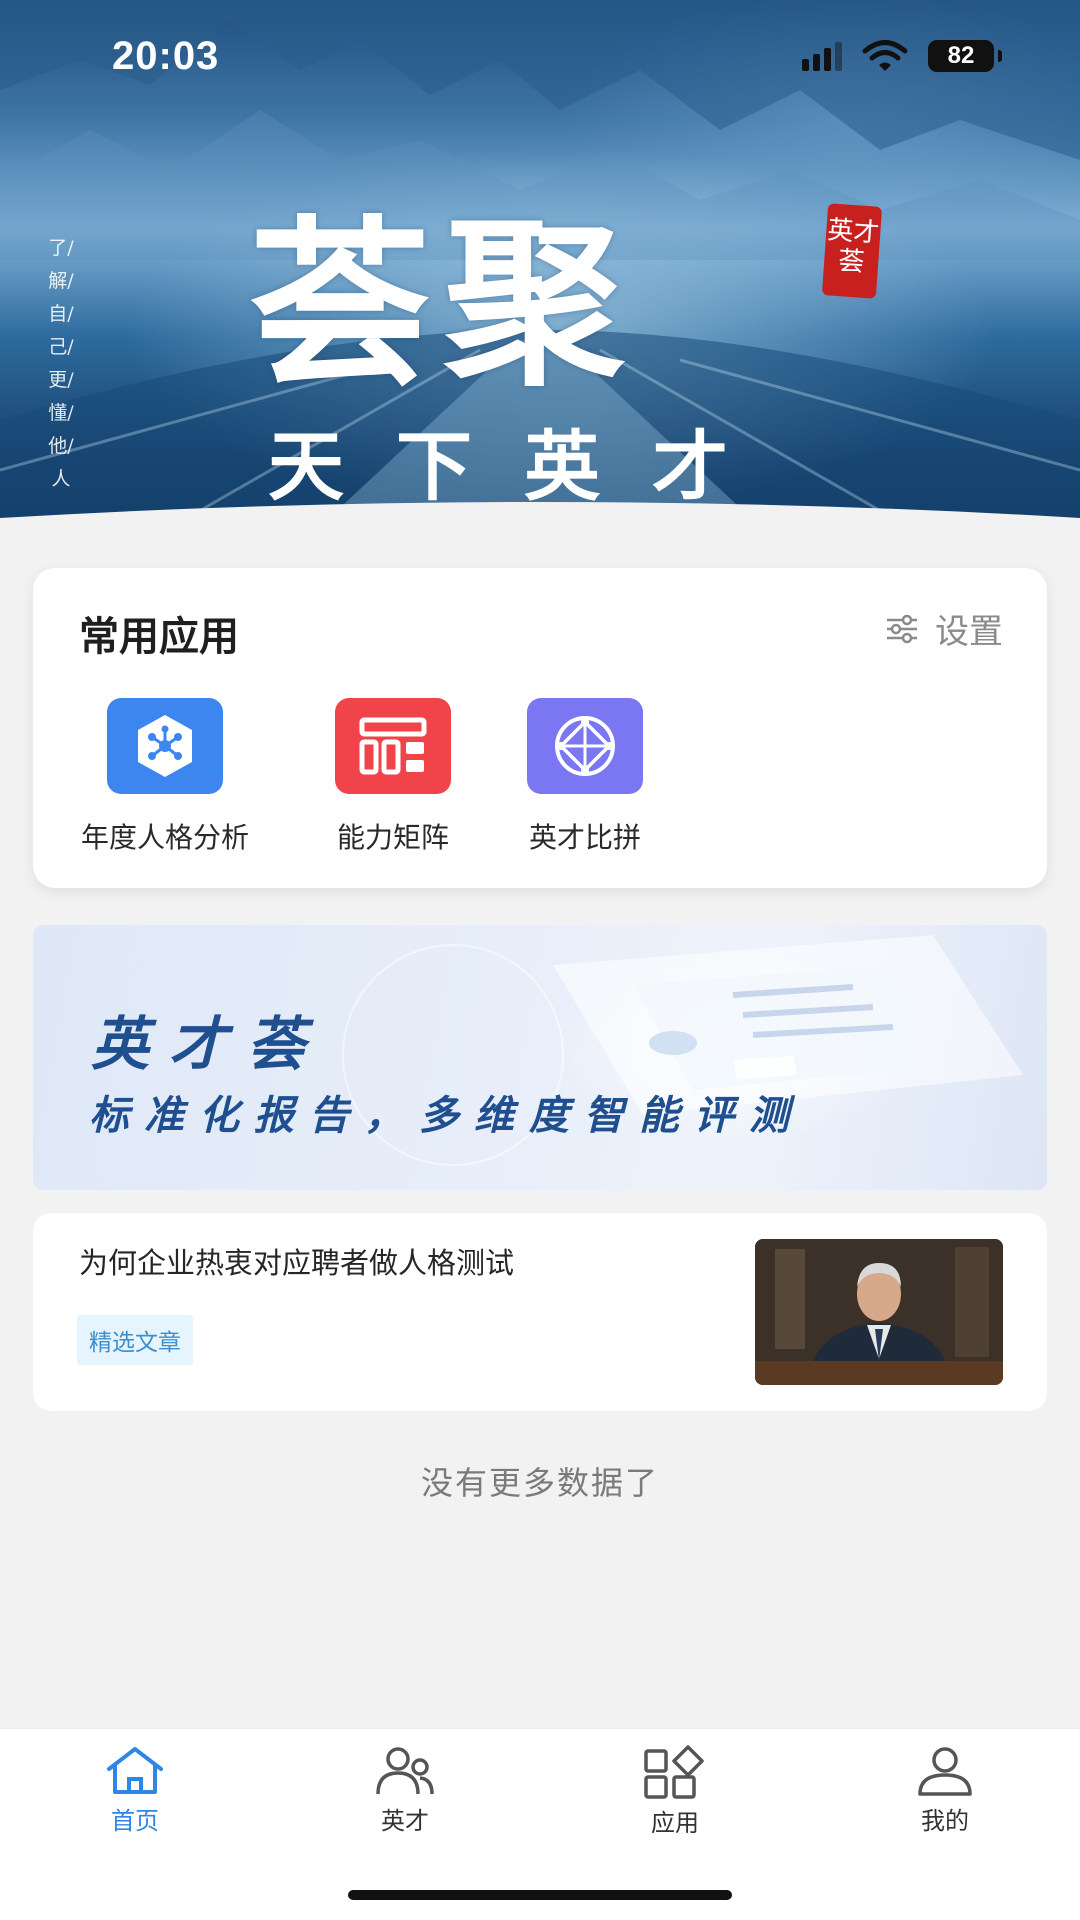 Image resolution: width=1080 pixels, height=1920 pixels. I want to click on tab-apps: 应用, so click(675, 1791).